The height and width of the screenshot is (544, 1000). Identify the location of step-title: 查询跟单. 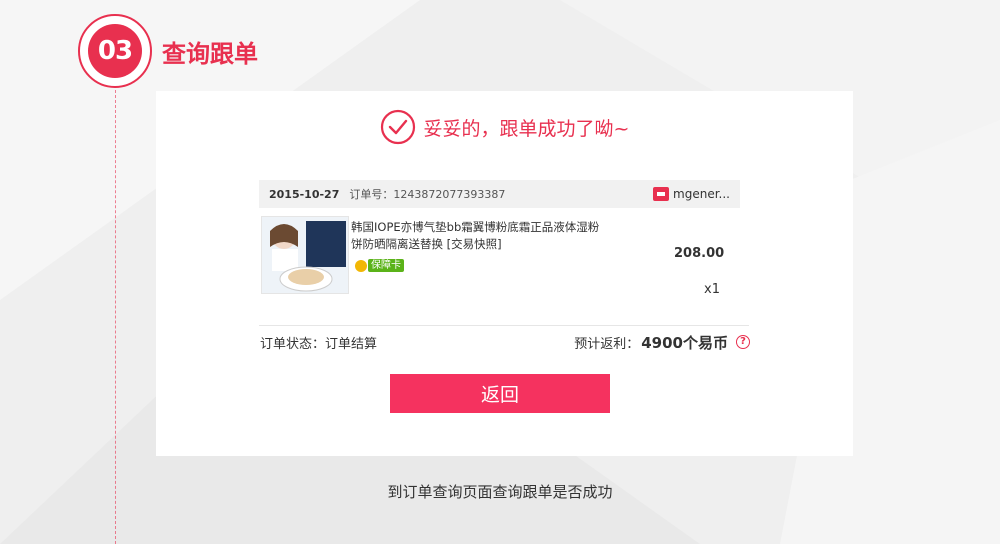
(210, 53).